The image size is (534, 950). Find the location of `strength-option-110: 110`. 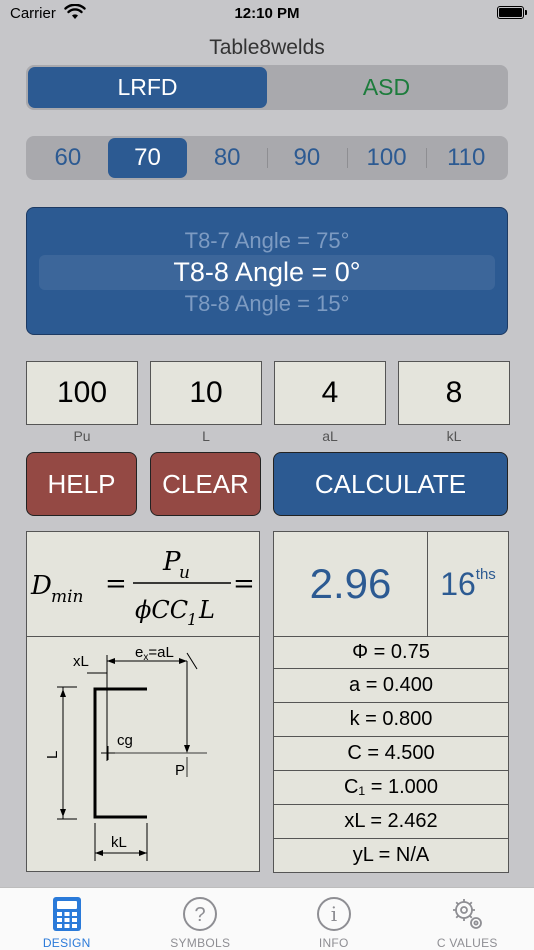

strength-option-110: 110 is located at coordinates (466, 158).